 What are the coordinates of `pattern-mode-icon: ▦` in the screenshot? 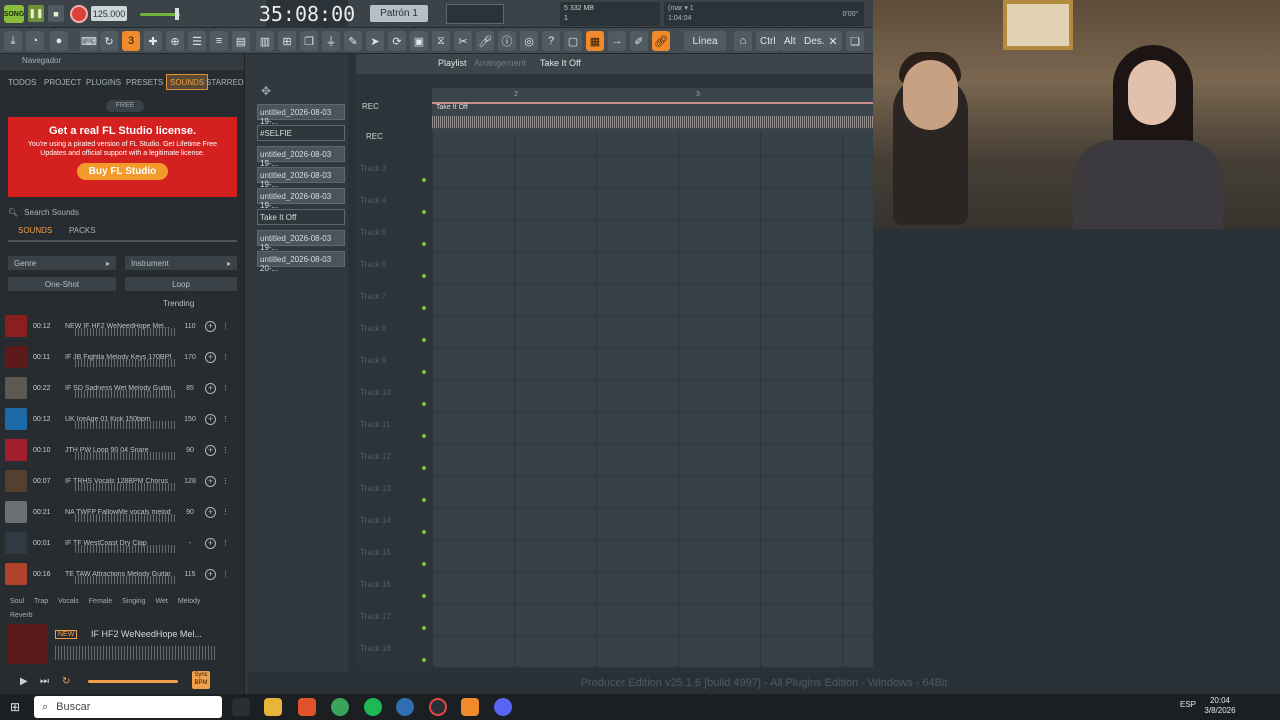 It's located at (595, 41).